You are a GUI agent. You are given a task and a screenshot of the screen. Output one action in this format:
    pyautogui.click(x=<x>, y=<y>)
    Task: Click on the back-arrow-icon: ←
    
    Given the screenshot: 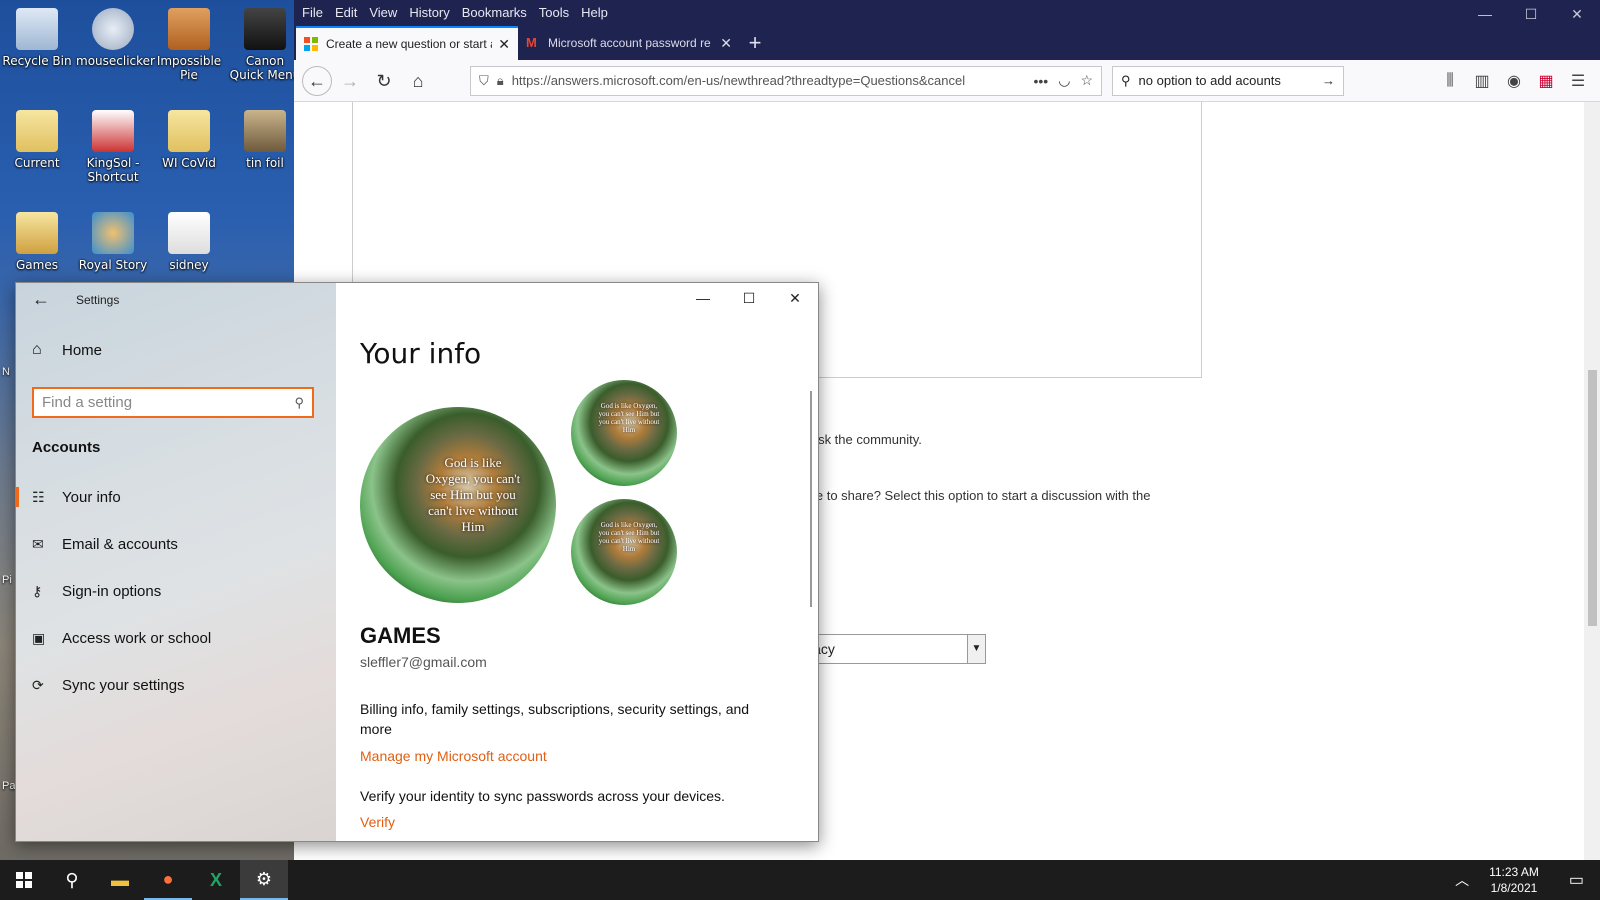 What is the action you would take?
    pyautogui.click(x=41, y=299)
    